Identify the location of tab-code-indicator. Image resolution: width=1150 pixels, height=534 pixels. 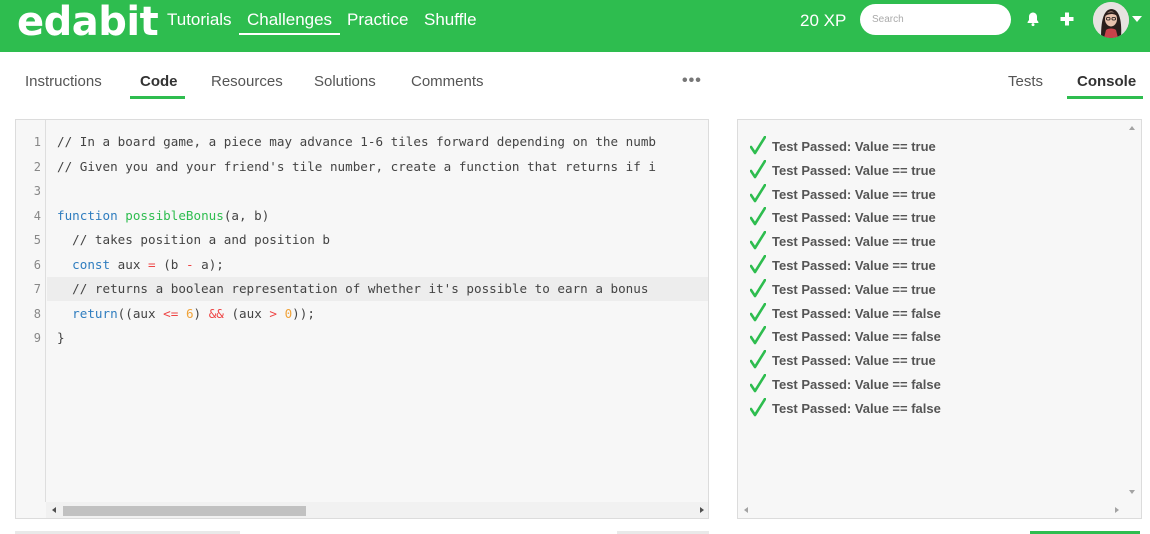
(157, 97).